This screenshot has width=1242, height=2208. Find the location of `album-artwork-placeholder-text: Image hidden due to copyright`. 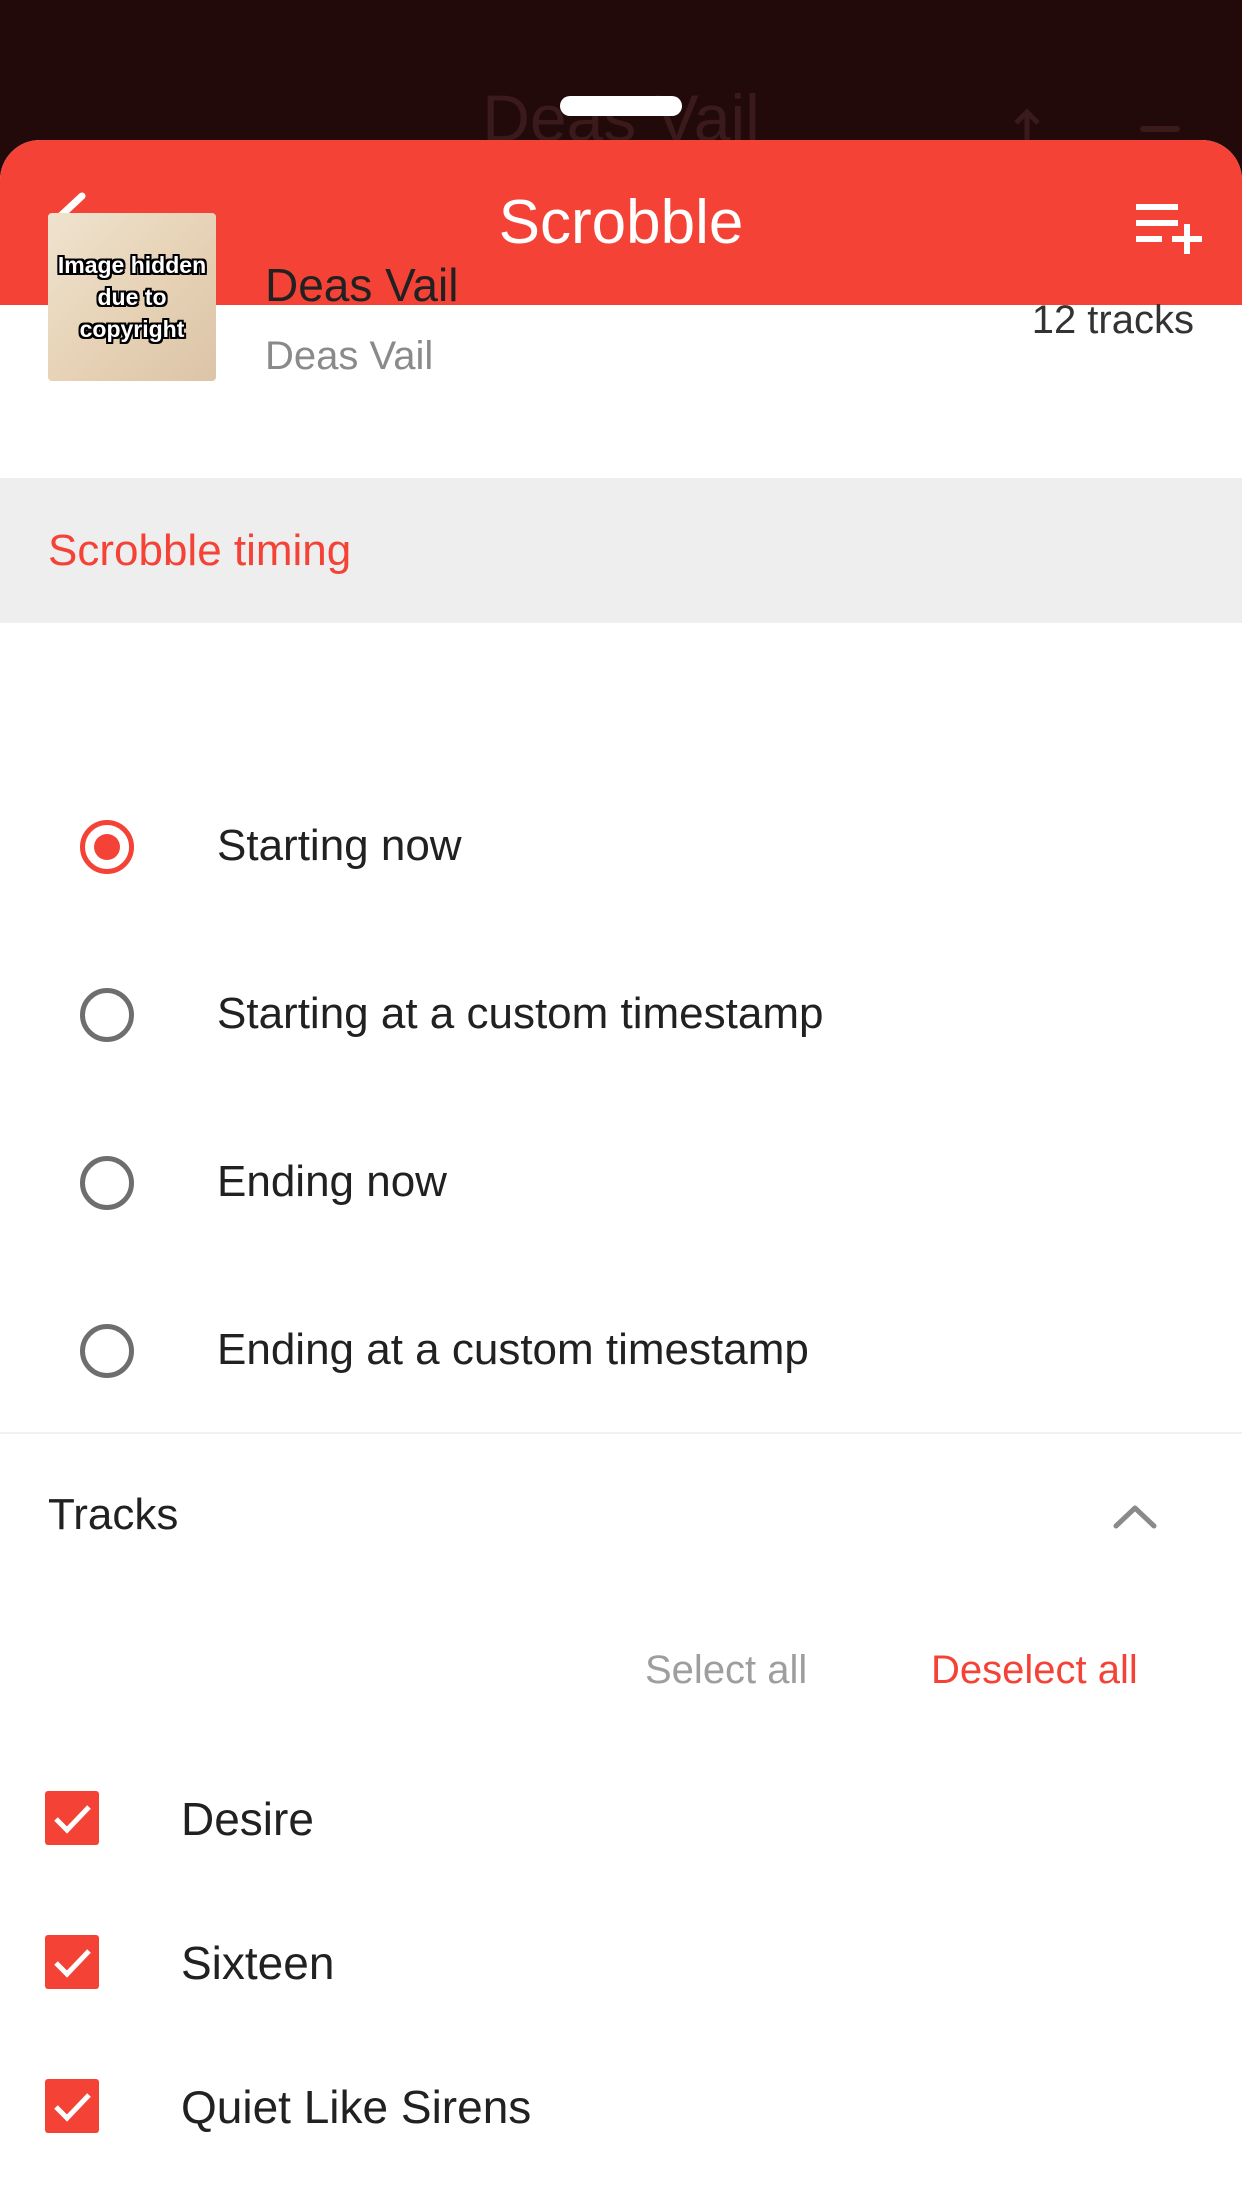

album-artwork-placeholder-text: Image hidden due to copyright is located at coordinates (132, 297).